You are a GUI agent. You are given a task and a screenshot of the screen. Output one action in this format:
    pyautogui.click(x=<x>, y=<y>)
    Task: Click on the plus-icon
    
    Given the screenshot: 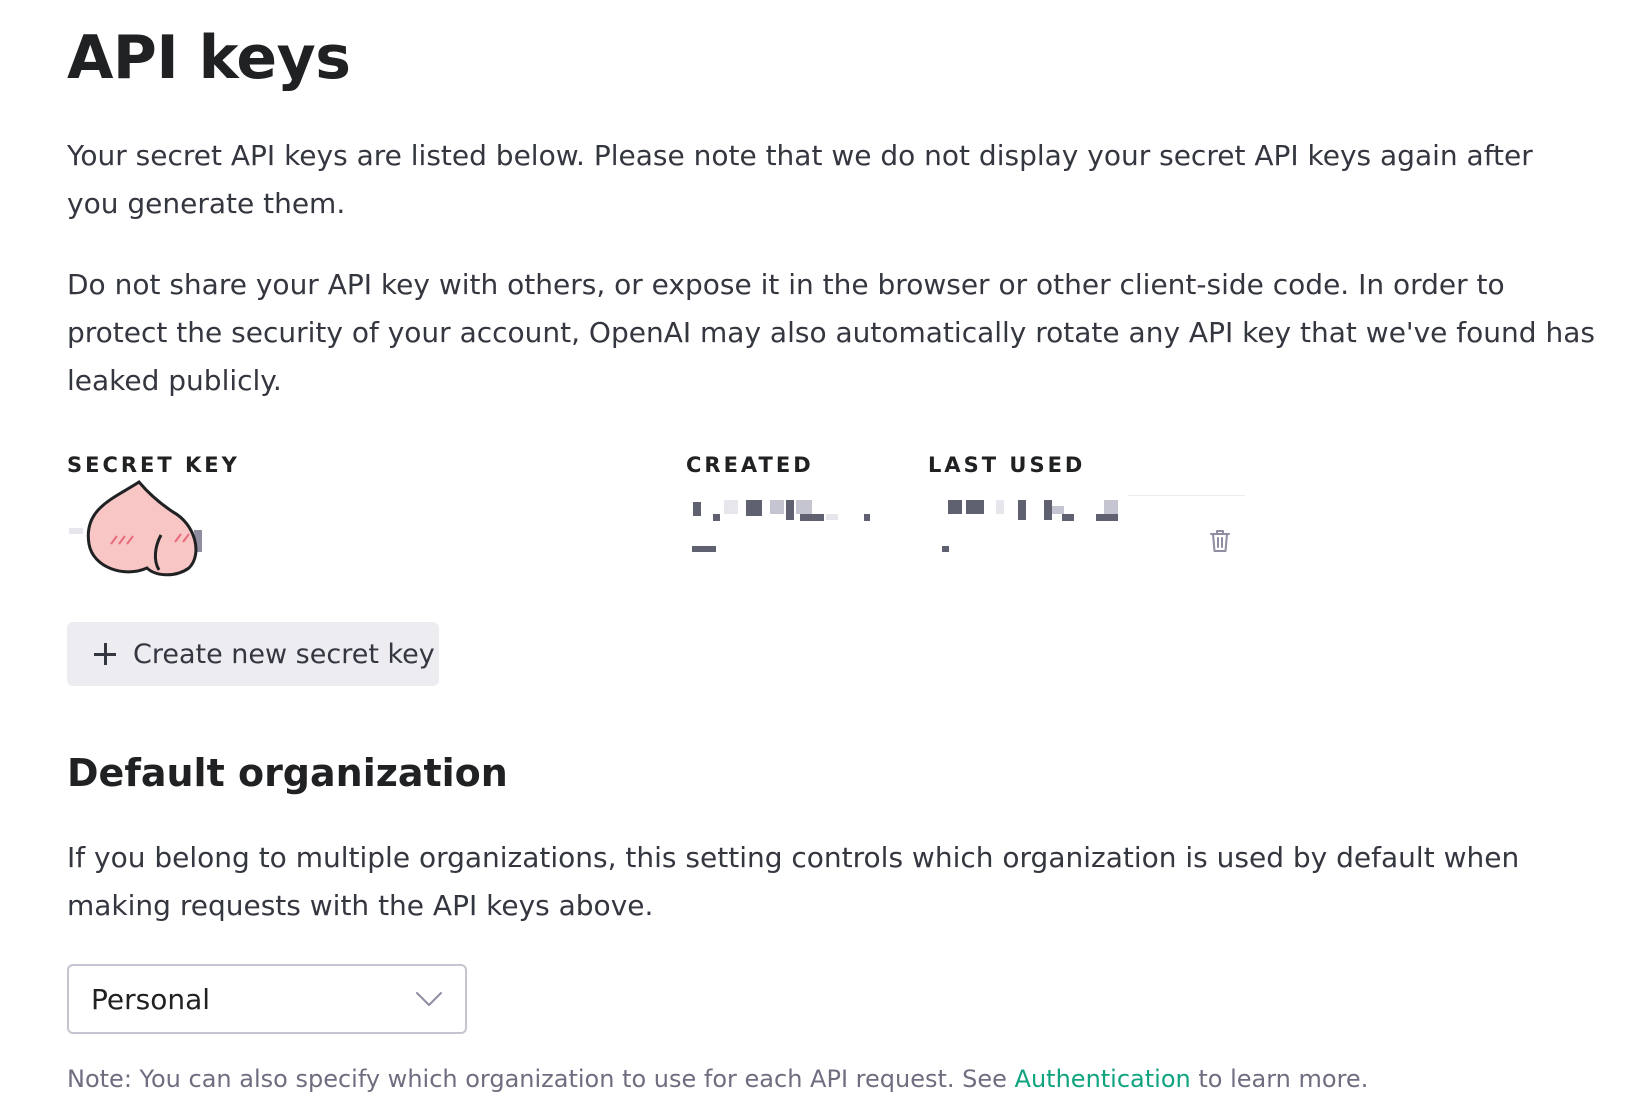 What is the action you would take?
    pyautogui.click(x=105, y=654)
    